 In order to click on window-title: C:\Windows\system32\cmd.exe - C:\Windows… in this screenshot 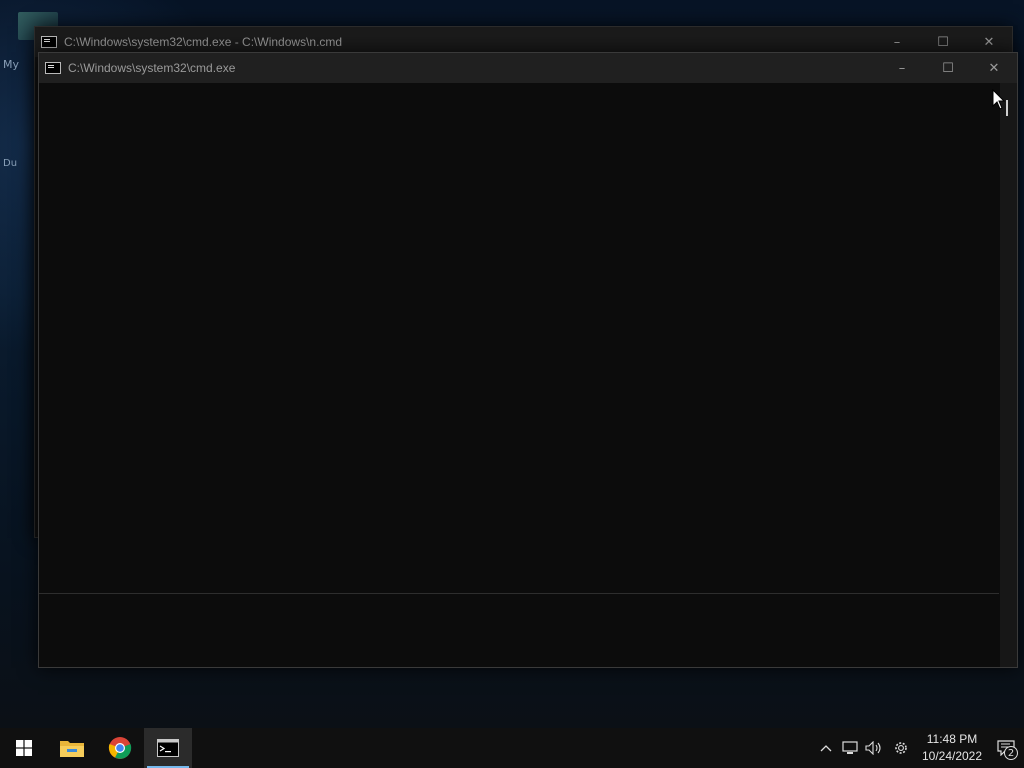, I will do `click(203, 42)`.